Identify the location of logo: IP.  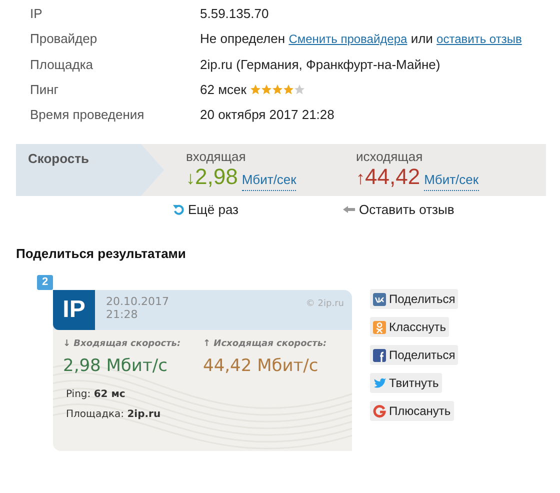
(74, 310).